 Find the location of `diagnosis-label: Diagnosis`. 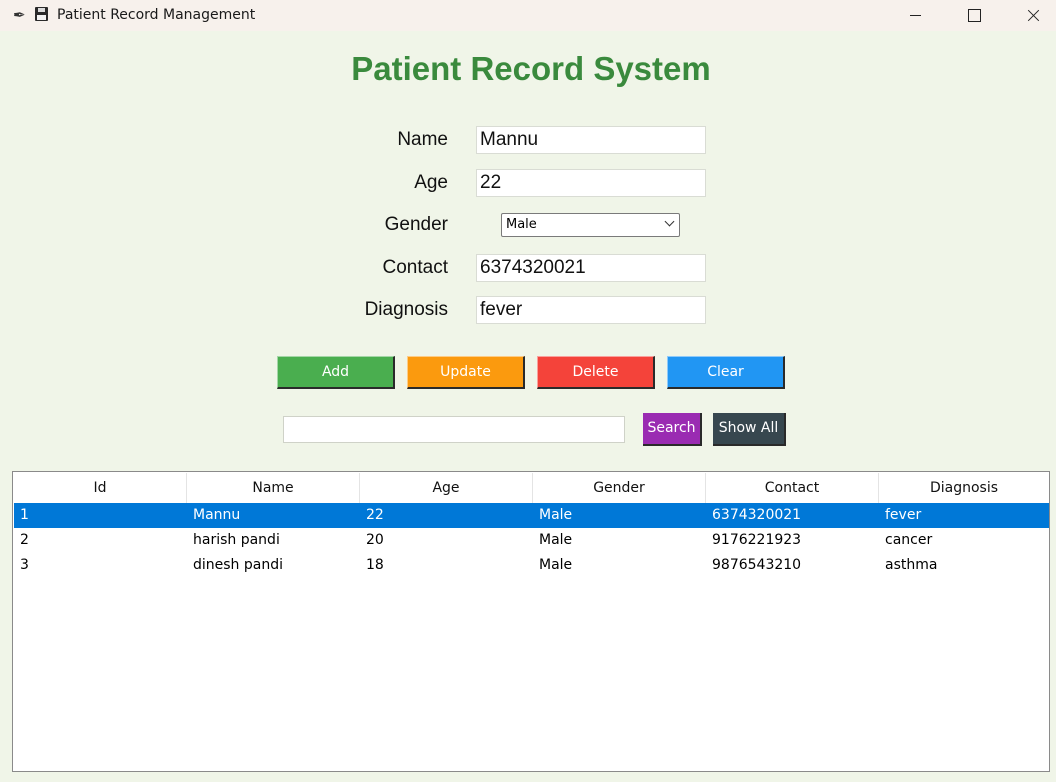

diagnosis-label: Diagnosis is located at coordinates (406, 309).